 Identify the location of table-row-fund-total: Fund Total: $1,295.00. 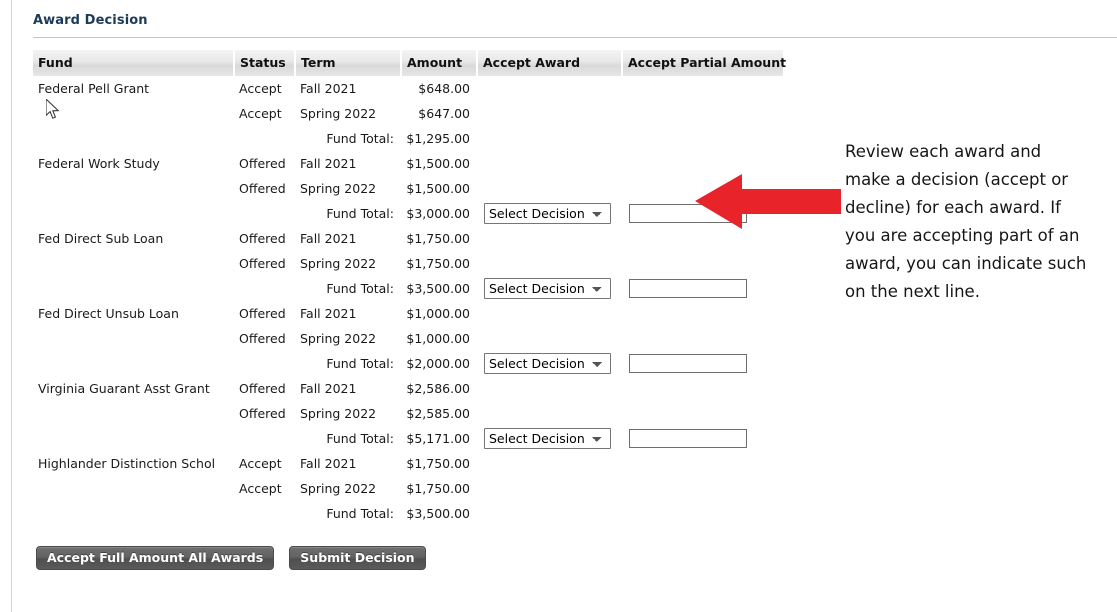
(408, 138).